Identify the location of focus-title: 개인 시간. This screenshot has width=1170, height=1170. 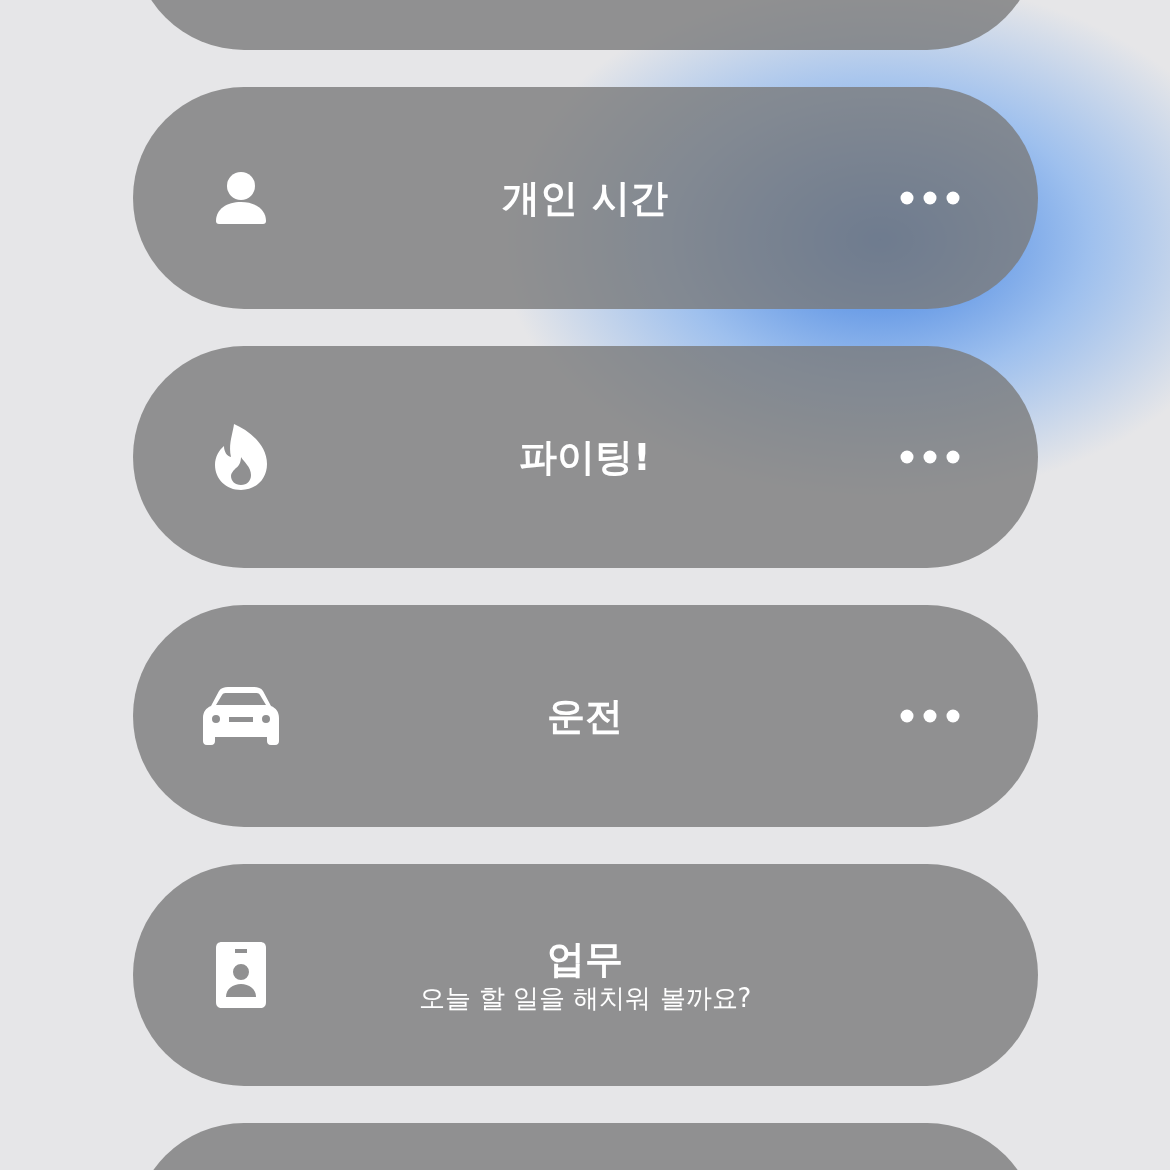
(585, 198).